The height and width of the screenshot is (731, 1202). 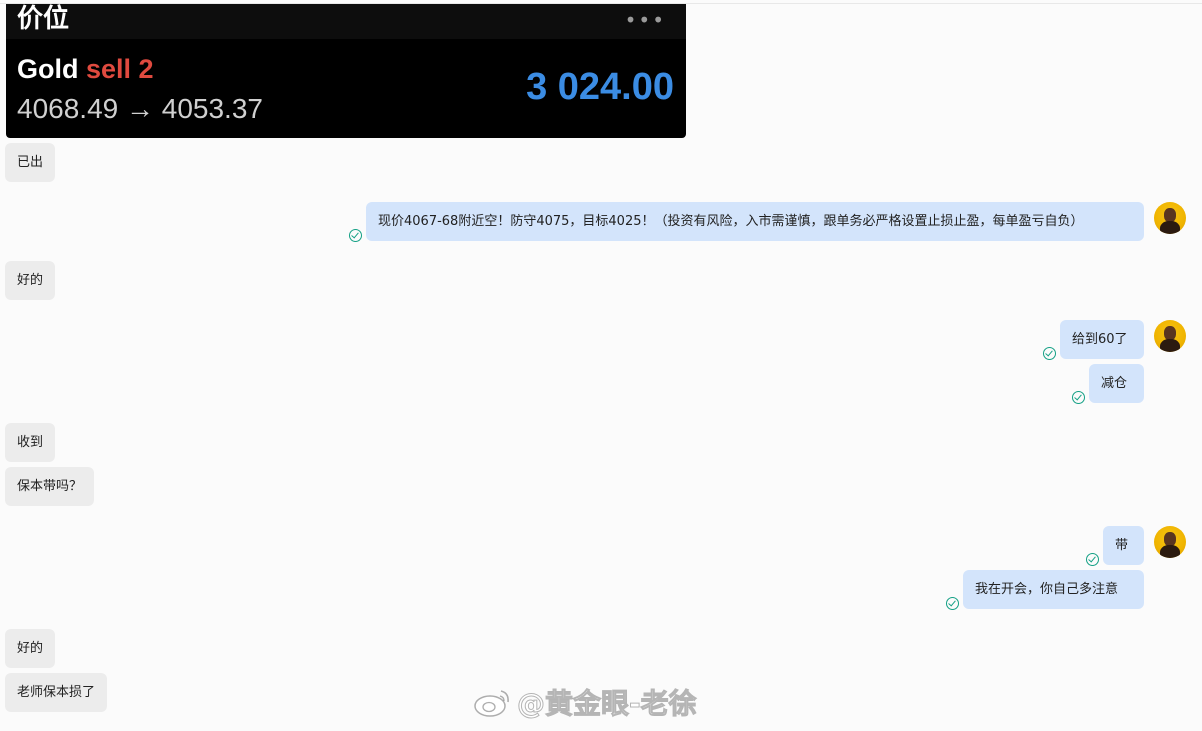 What do you see at coordinates (50, 486) in the screenshot?
I see `incoming-message: 保本带吗？` at bounding box center [50, 486].